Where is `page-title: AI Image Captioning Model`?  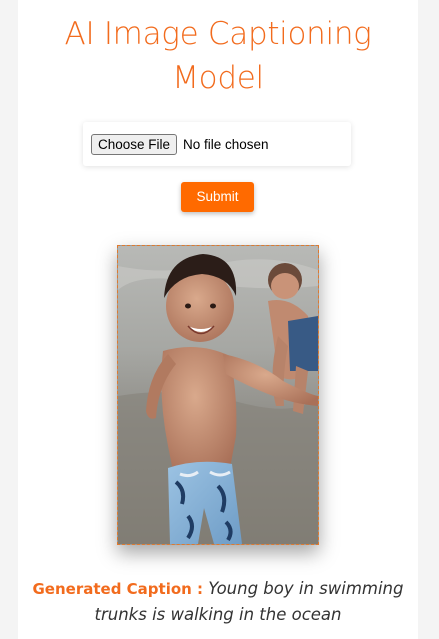
page-title: AI Image Captioning Model is located at coordinates (218, 56).